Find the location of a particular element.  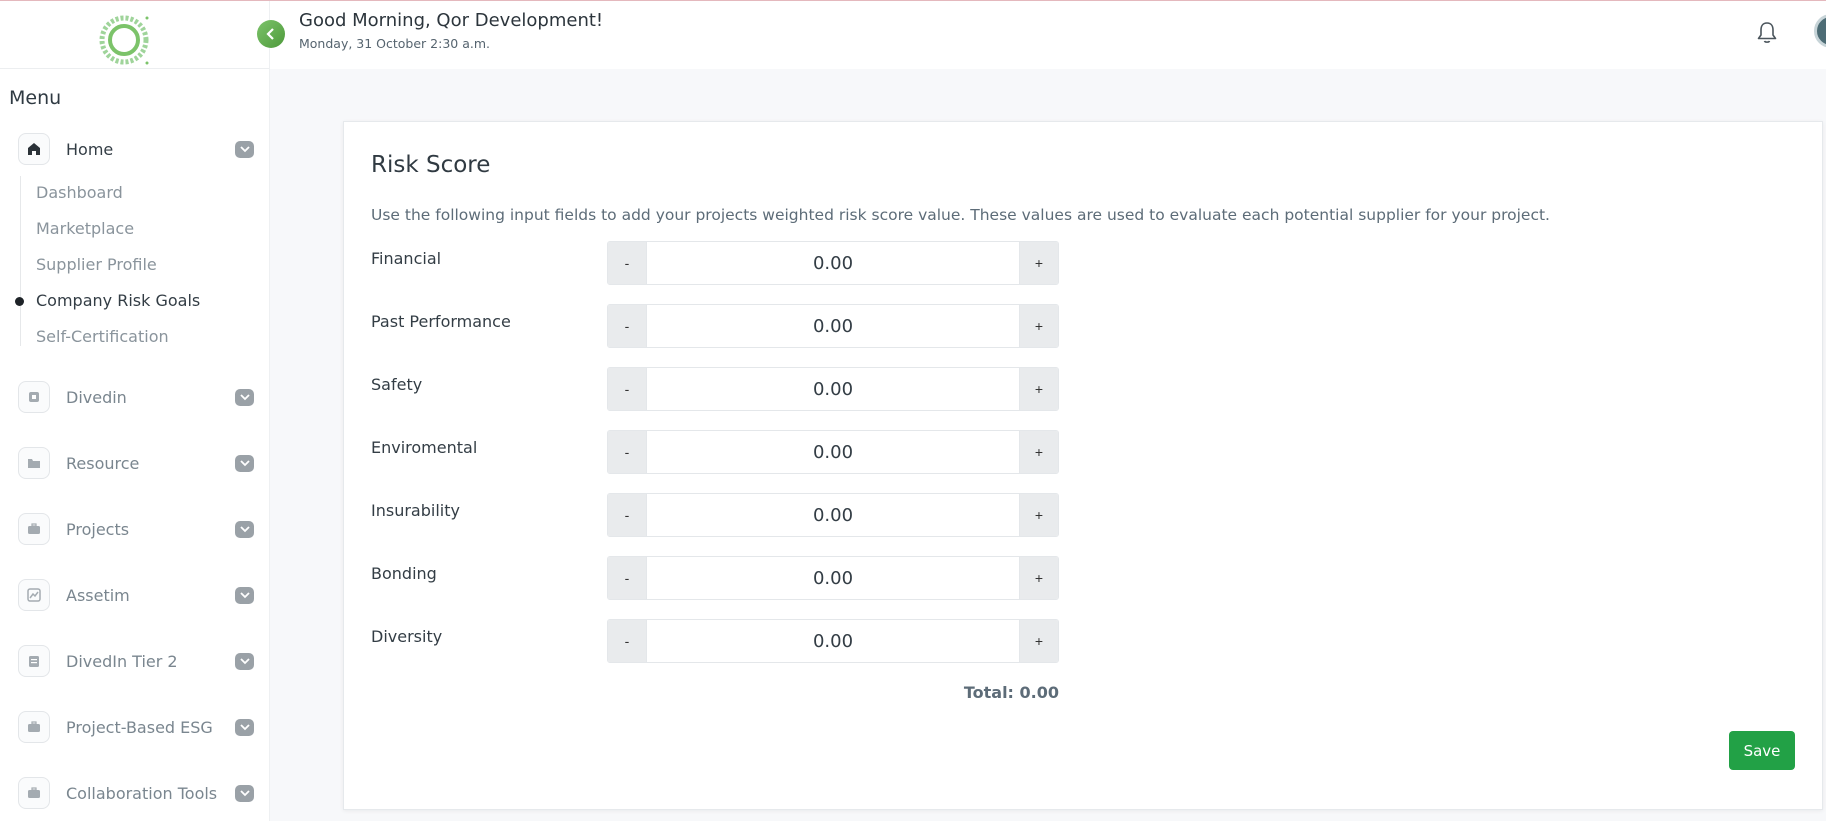

sidebar-item-home: Home is located at coordinates (136, 149).